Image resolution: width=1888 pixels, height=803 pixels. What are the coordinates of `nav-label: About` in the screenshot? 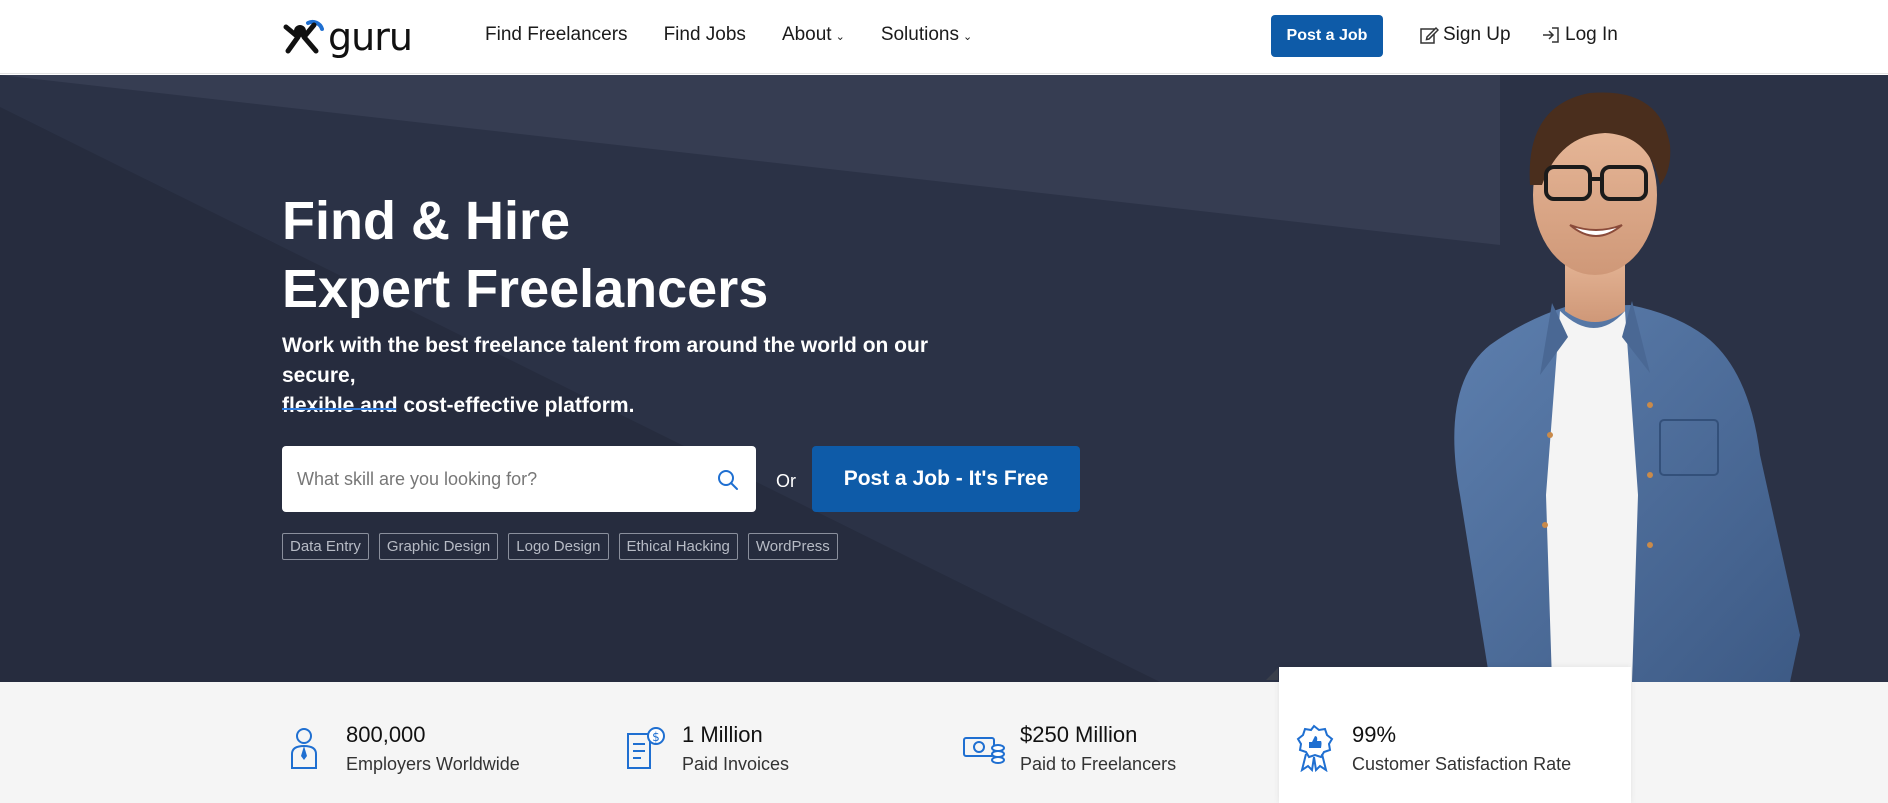 It's located at (806, 34).